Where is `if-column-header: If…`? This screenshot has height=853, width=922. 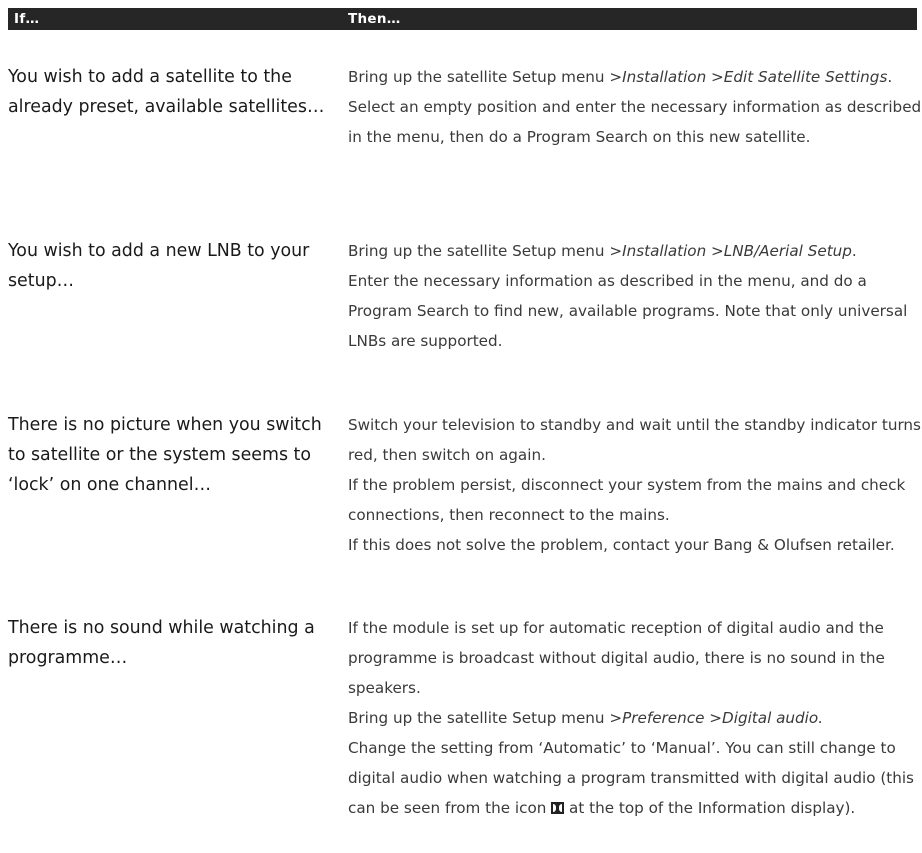 if-column-header: If… is located at coordinates (27, 19).